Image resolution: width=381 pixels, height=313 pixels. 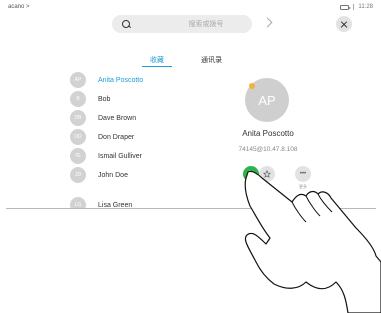 I want to click on contact-name: John Doe, so click(x=113, y=175).